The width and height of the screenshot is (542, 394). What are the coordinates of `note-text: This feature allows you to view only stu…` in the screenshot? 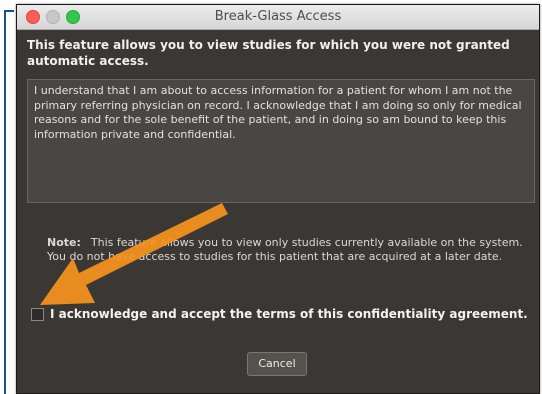 It's located at (285, 249).